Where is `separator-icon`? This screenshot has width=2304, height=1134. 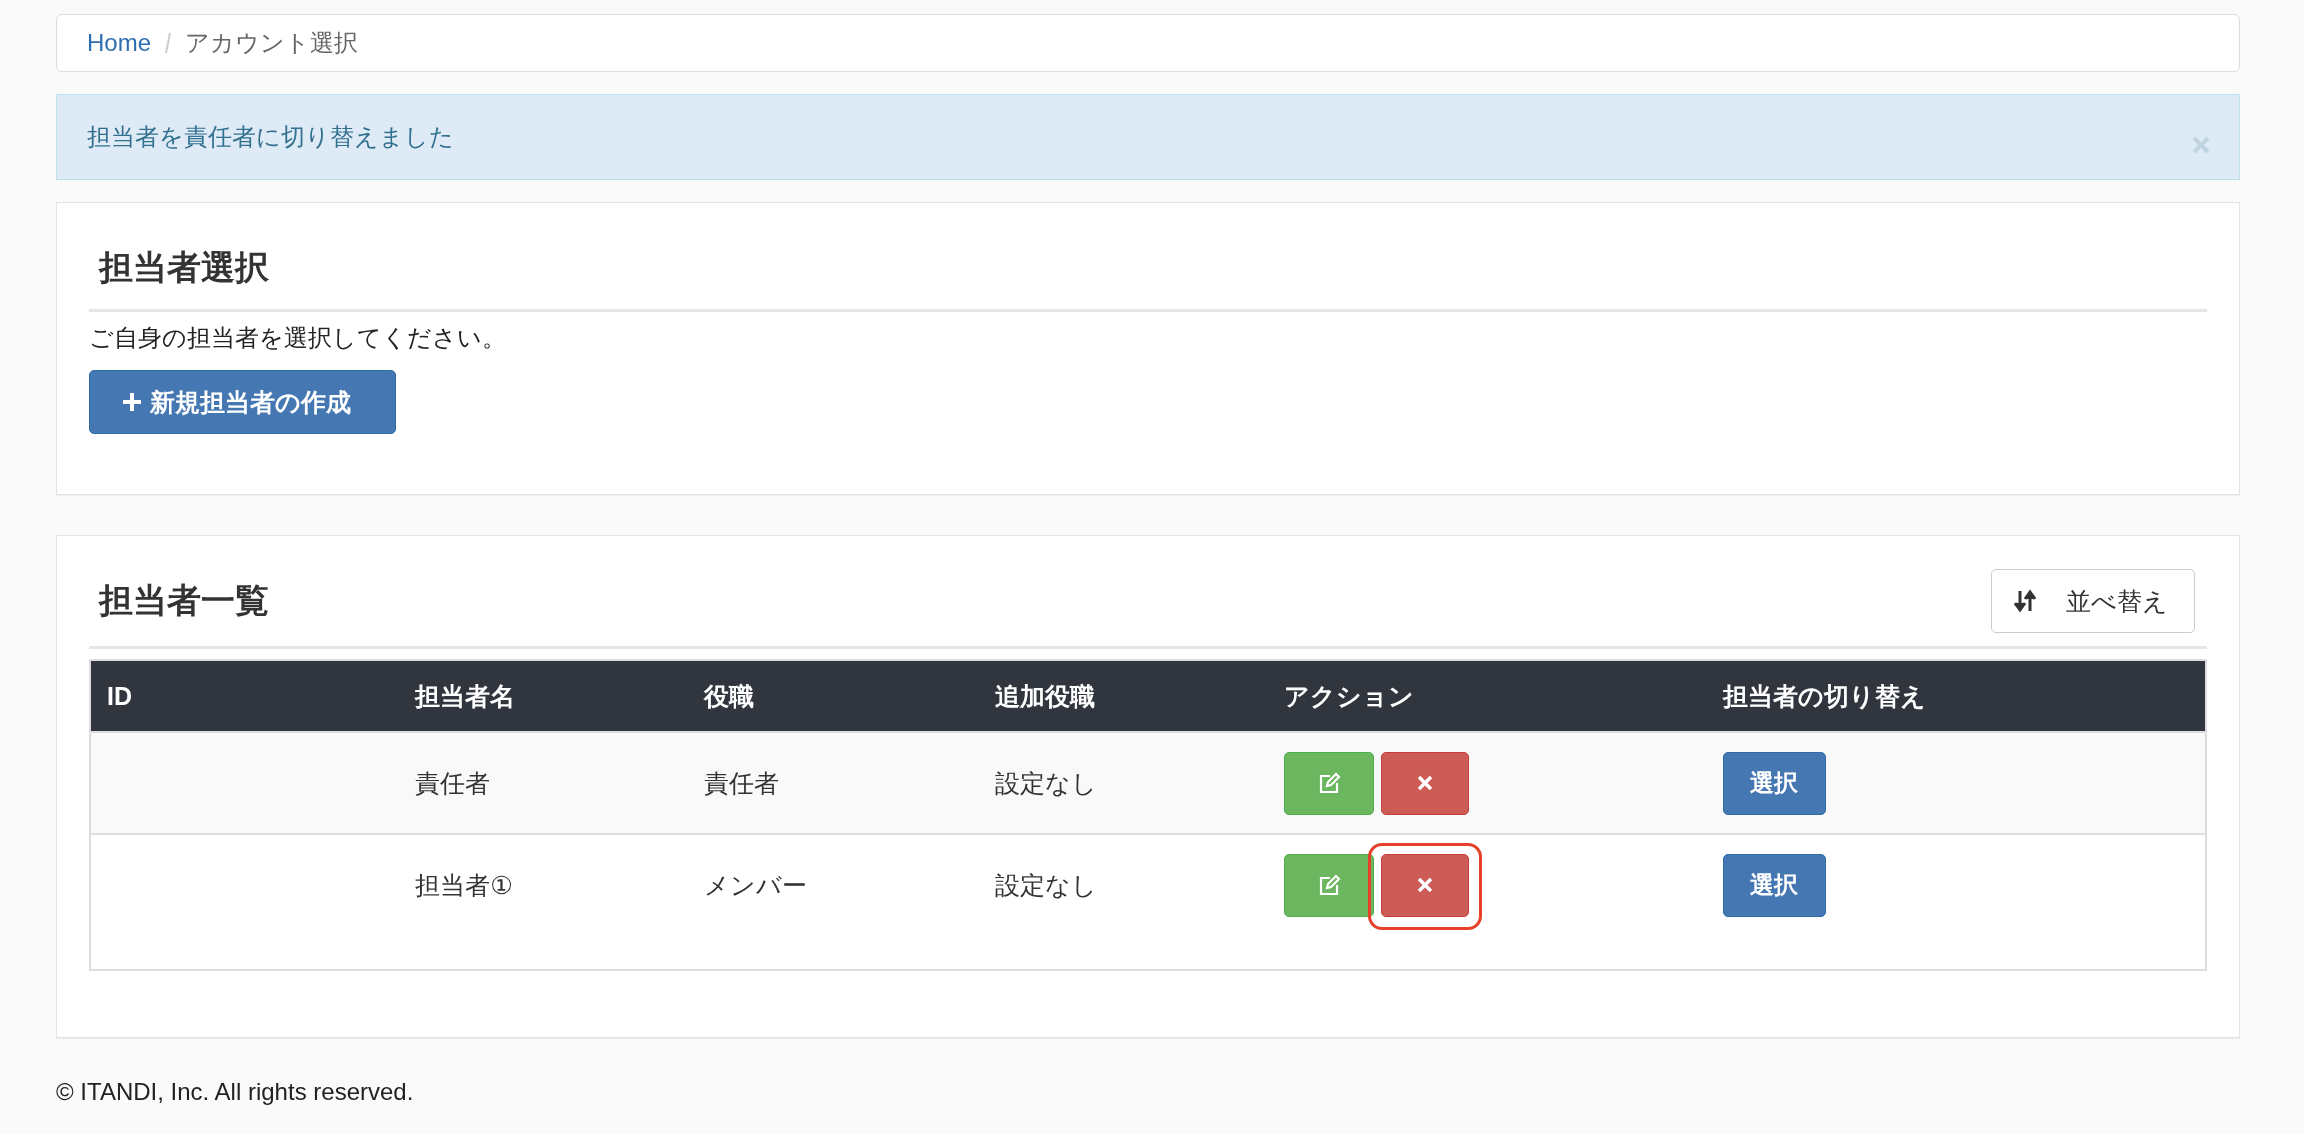 separator-icon is located at coordinates (168, 43).